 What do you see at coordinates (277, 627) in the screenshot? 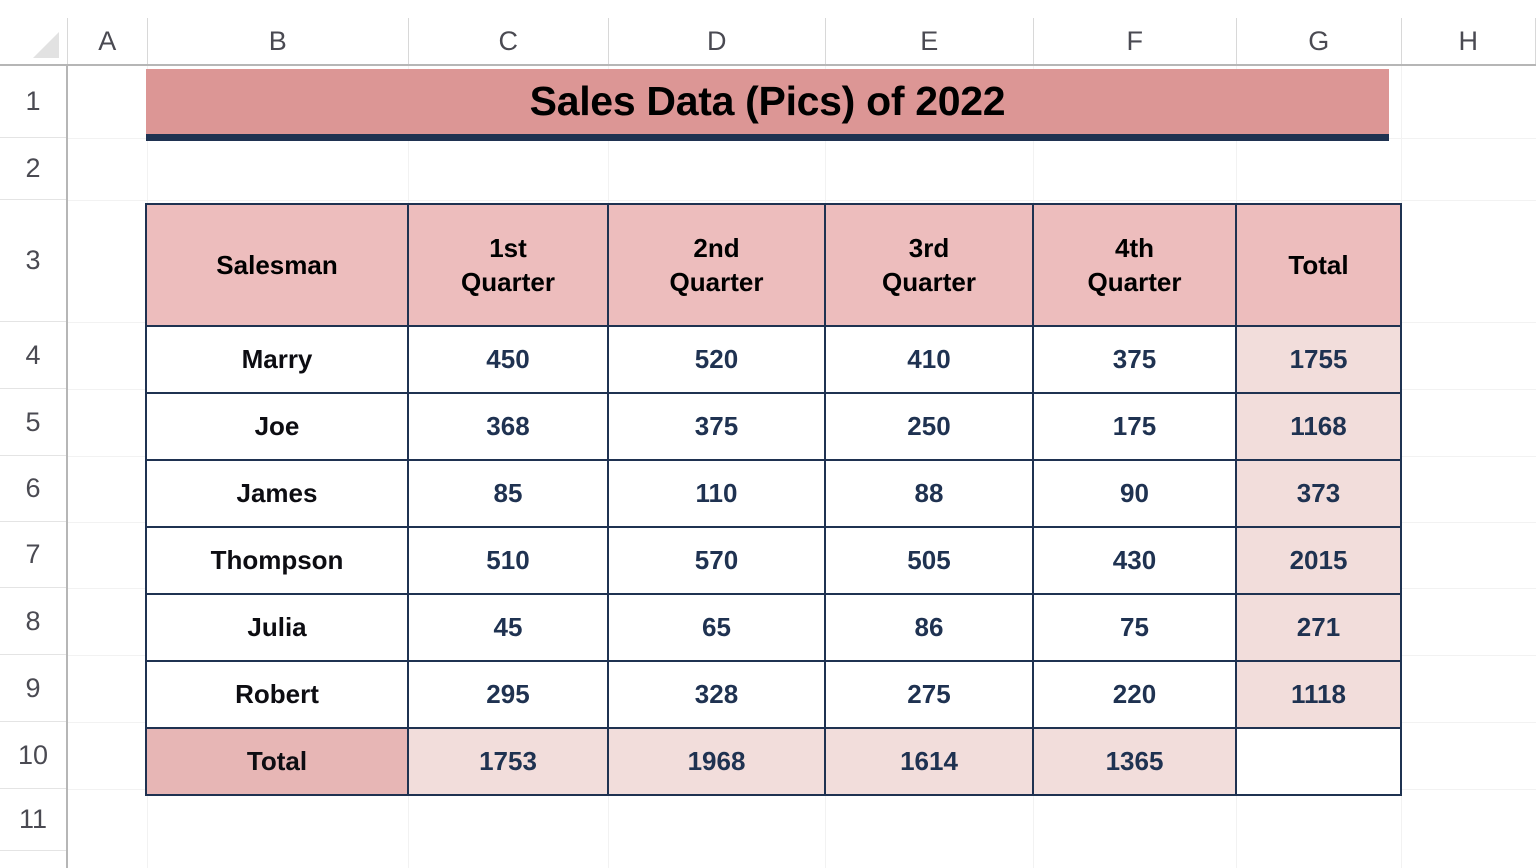
I see `cell-salesman: Julia` at bounding box center [277, 627].